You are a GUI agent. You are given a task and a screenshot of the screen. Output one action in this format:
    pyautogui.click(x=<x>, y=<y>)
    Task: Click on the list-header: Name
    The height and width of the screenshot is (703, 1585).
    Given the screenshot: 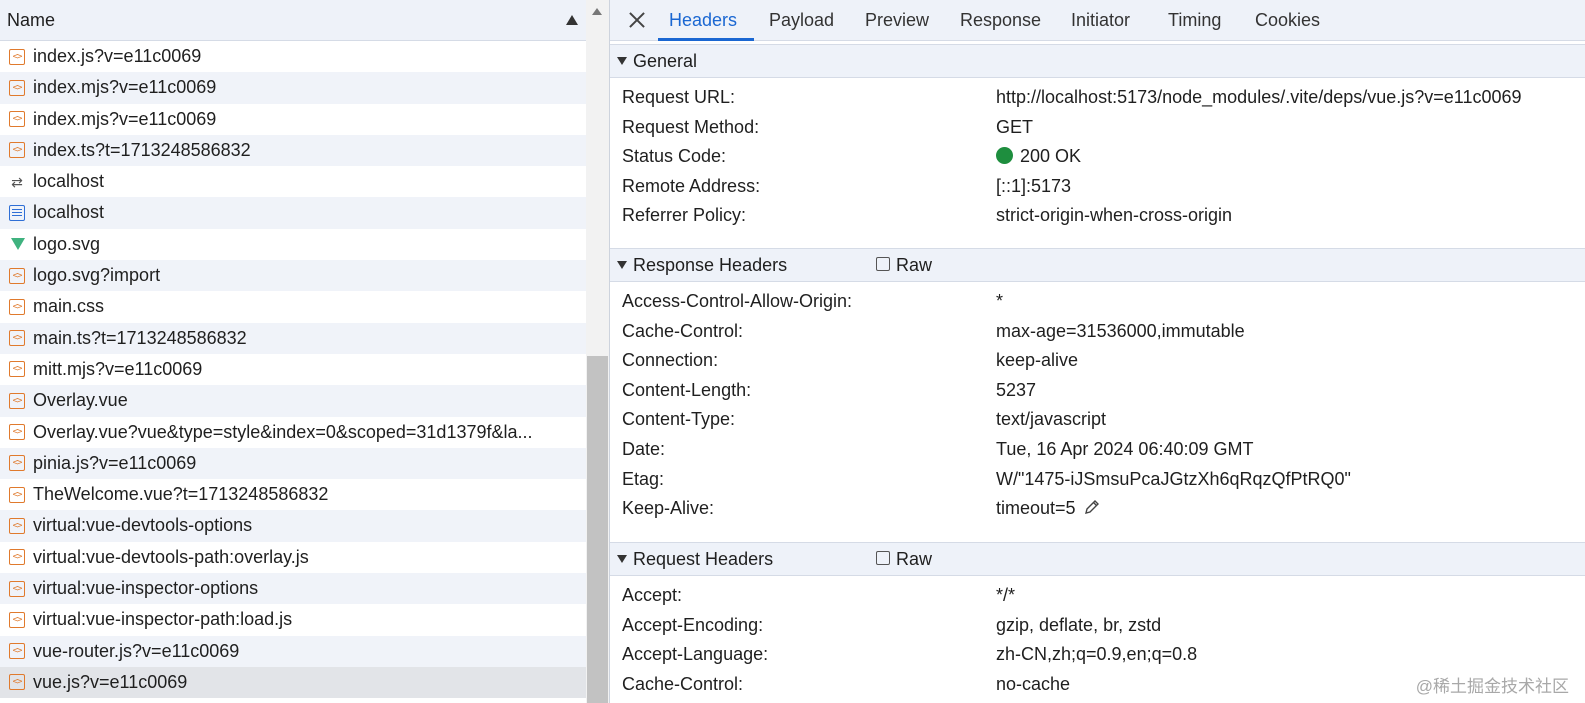 What is the action you would take?
    pyautogui.click(x=293, y=20)
    